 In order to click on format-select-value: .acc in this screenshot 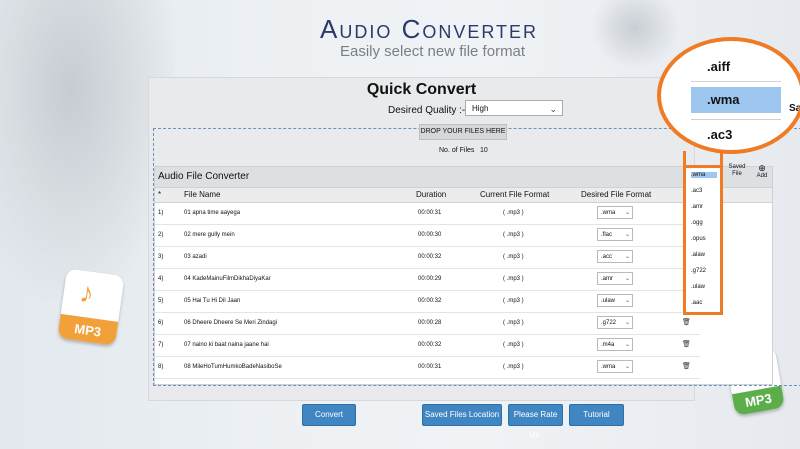, I will do `click(607, 257)`.